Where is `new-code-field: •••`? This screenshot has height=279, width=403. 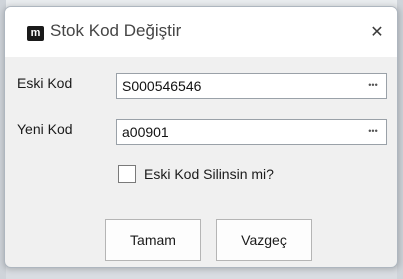
new-code-field: ••• is located at coordinates (251, 132).